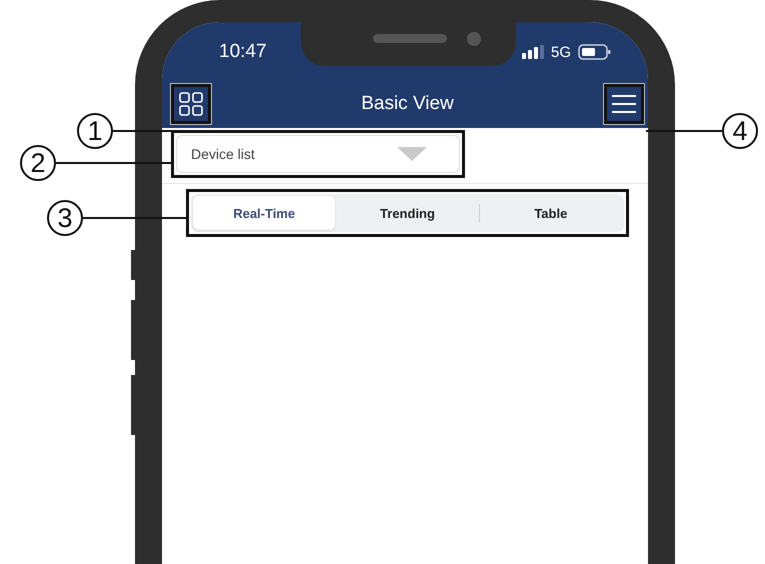  Describe the element at coordinates (38, 163) in the screenshot. I see `callout-number: 2` at that location.